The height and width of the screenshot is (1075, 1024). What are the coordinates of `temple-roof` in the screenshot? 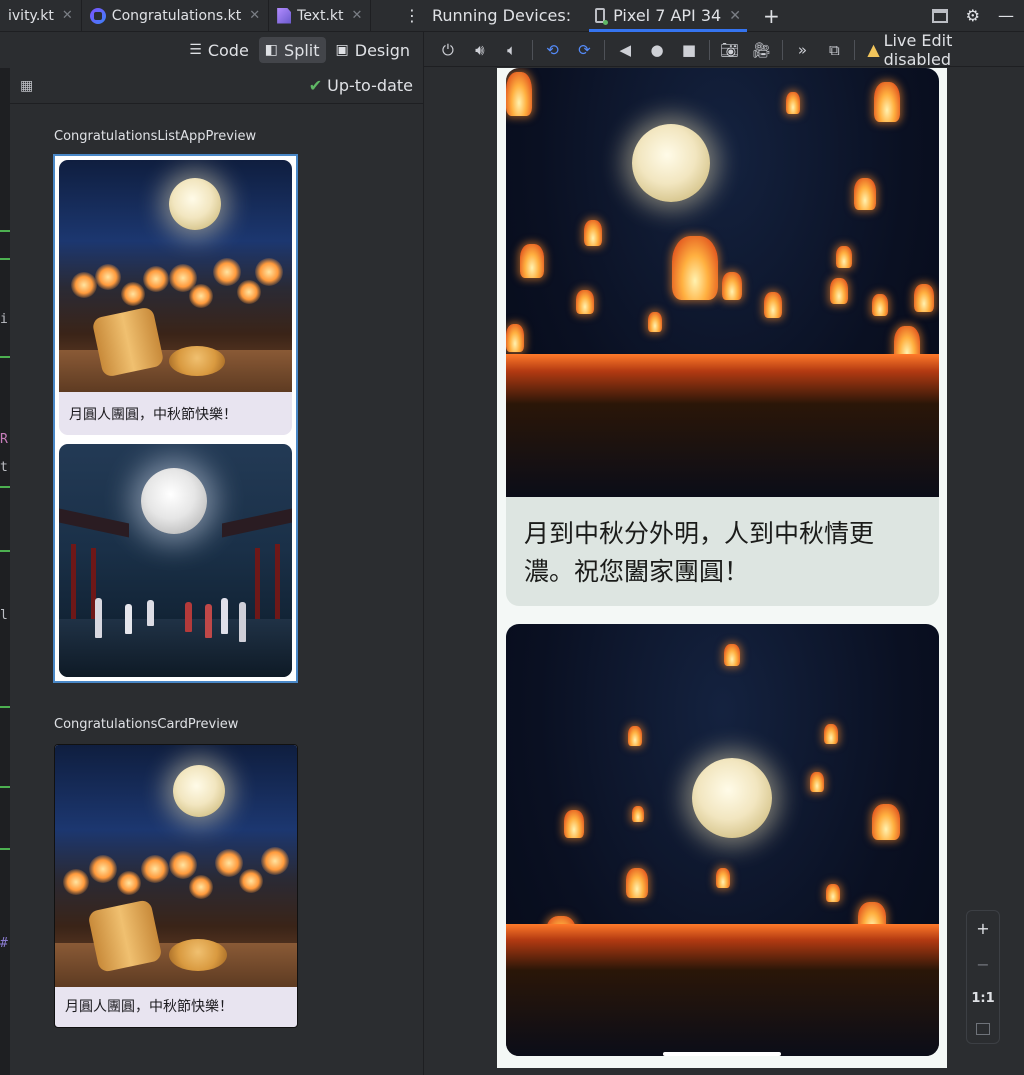 It's located at (257, 523).